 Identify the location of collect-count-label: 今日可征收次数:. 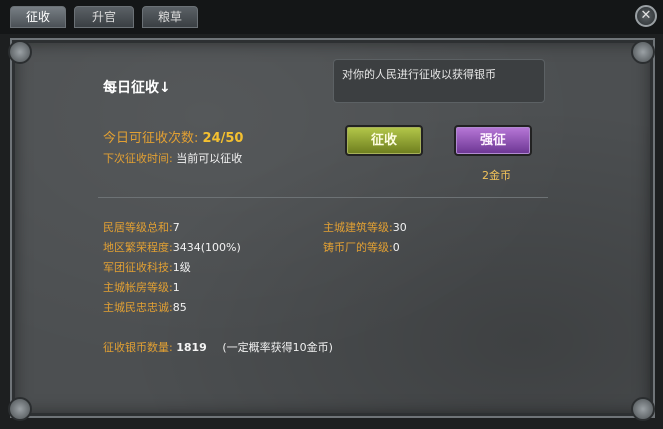
(151, 138).